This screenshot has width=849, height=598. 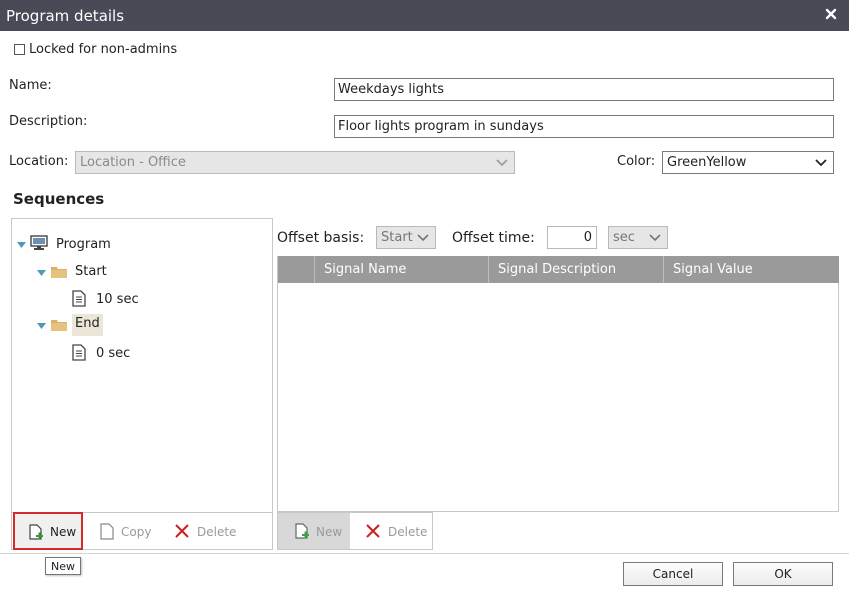 I want to click on offset-unit-value: sec, so click(x=624, y=237).